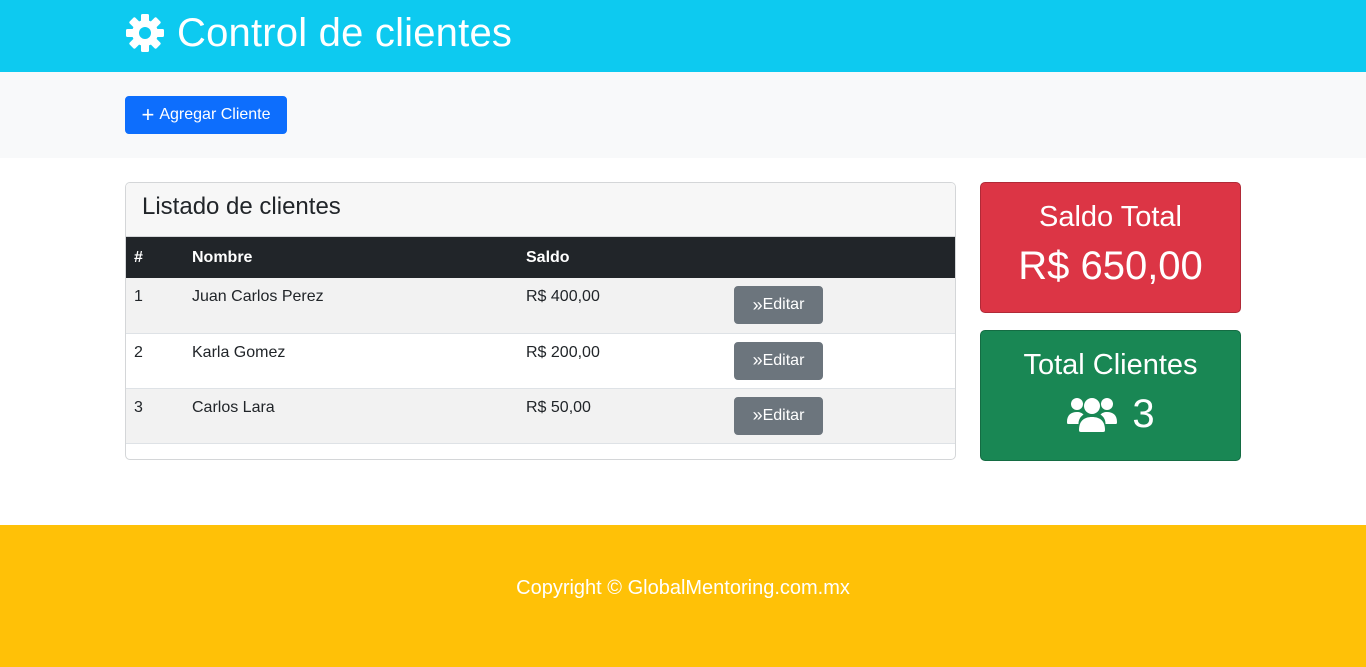 The width and height of the screenshot is (1366, 667). What do you see at coordinates (222, 257) in the screenshot?
I see `column-header-name: Nombre` at bounding box center [222, 257].